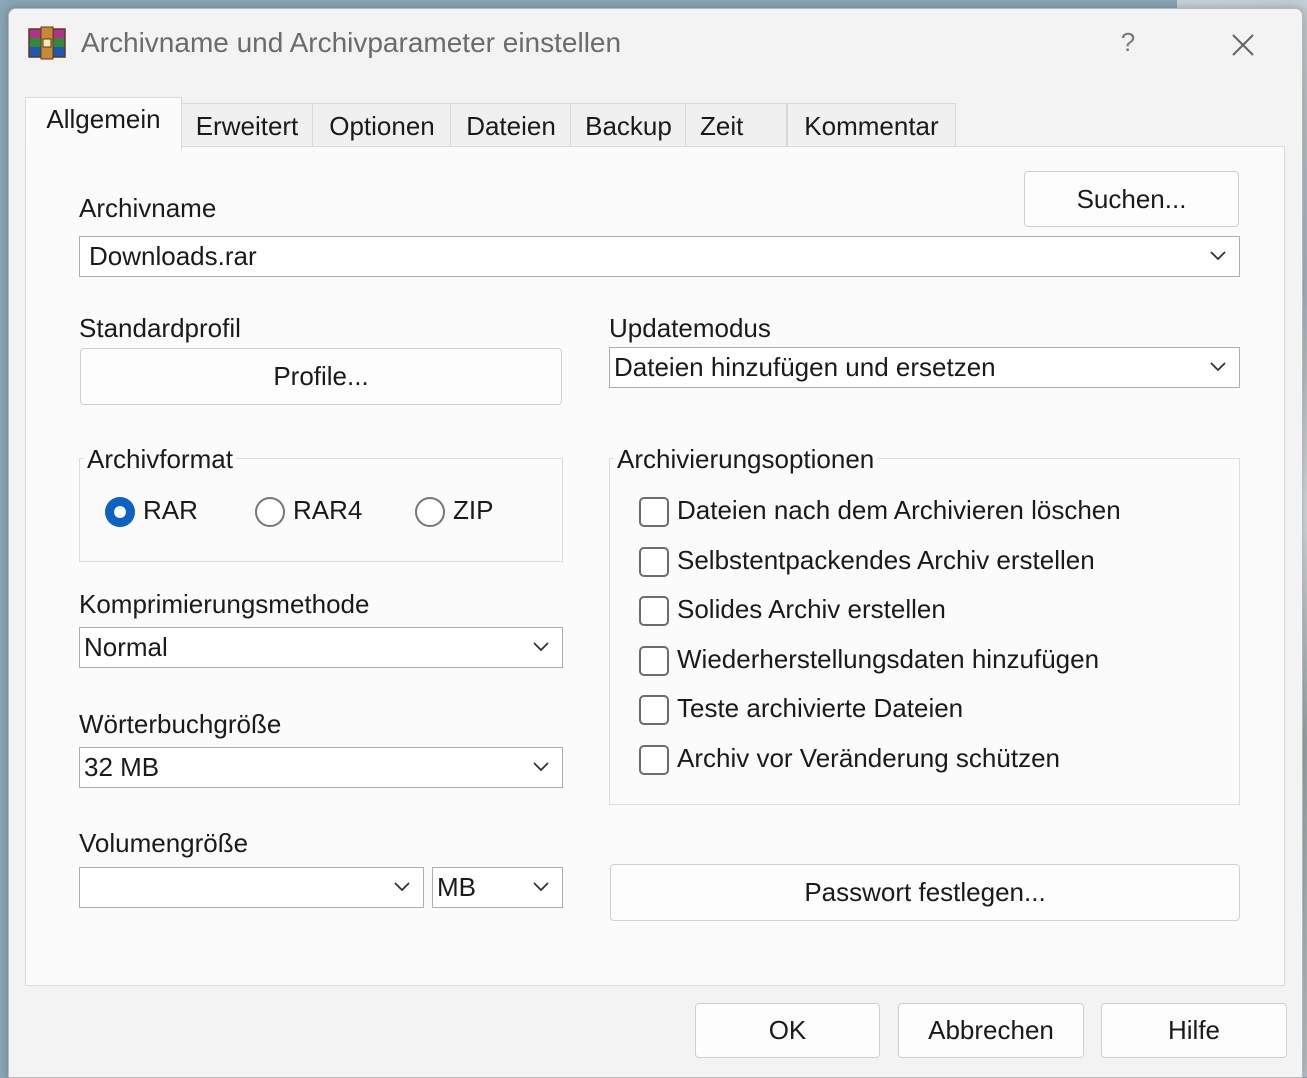 The width and height of the screenshot is (1307, 1078). What do you see at coordinates (659, 256) in the screenshot?
I see `archive-name-combobox: Downloads.rar` at bounding box center [659, 256].